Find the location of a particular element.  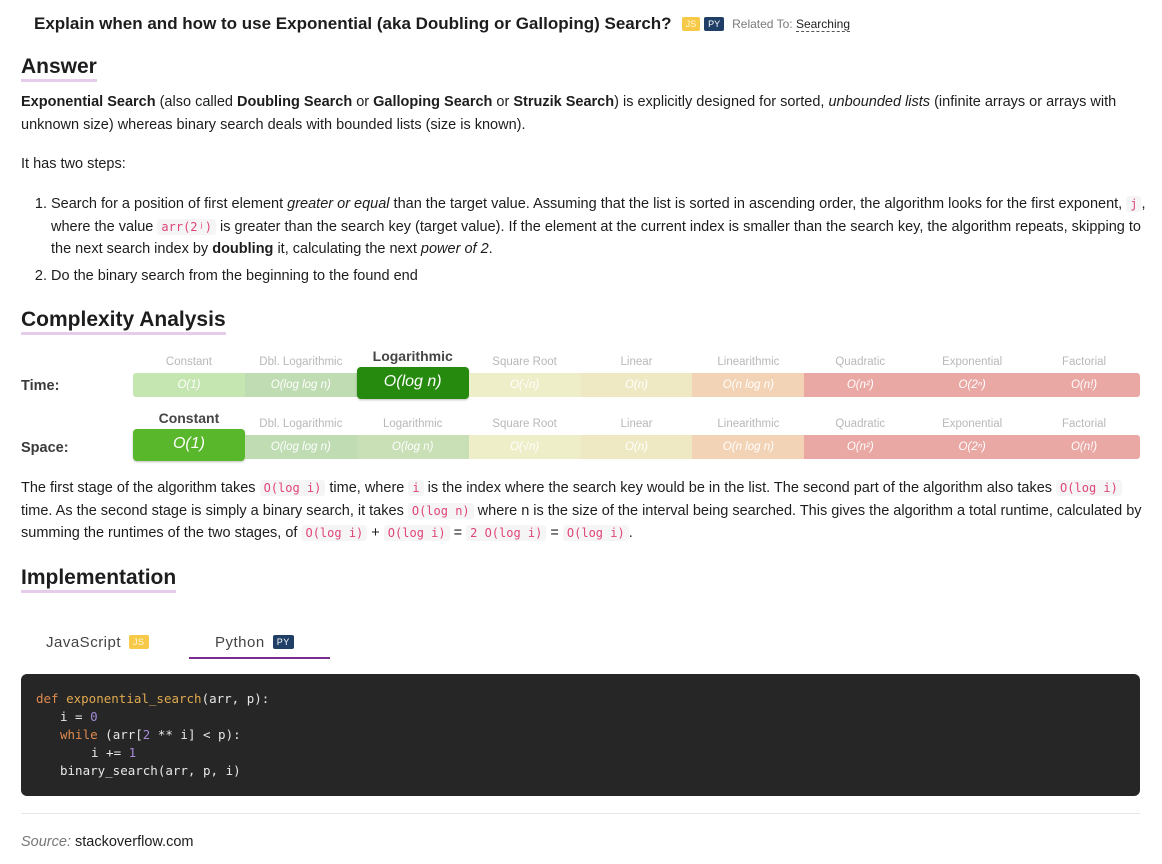

space-segment-factorial: O(n!) is located at coordinates (1084, 447).